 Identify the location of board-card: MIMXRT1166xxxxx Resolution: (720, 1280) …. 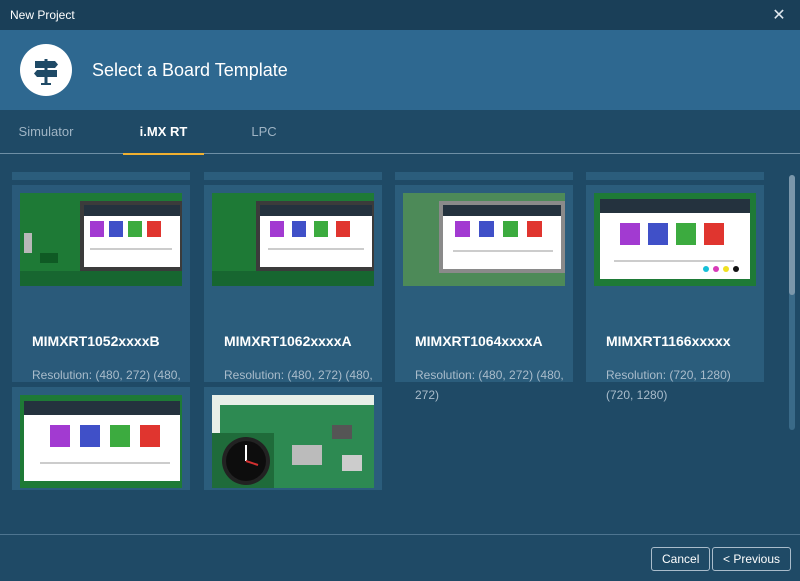
(675, 293).